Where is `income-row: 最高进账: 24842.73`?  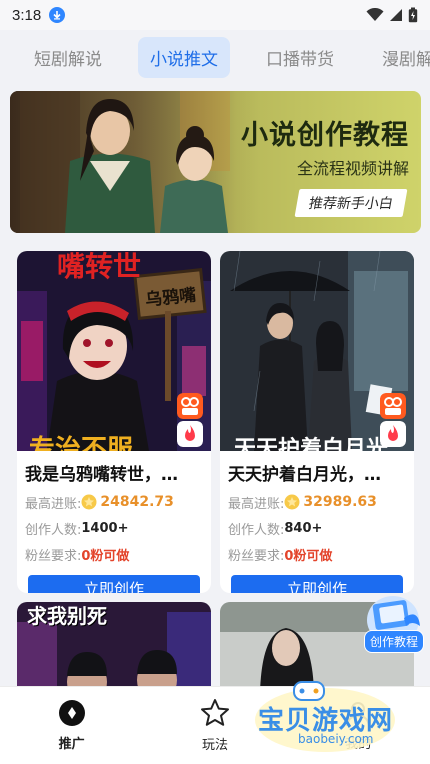
income-row: 最高进账: 24842.73 is located at coordinates (114, 502).